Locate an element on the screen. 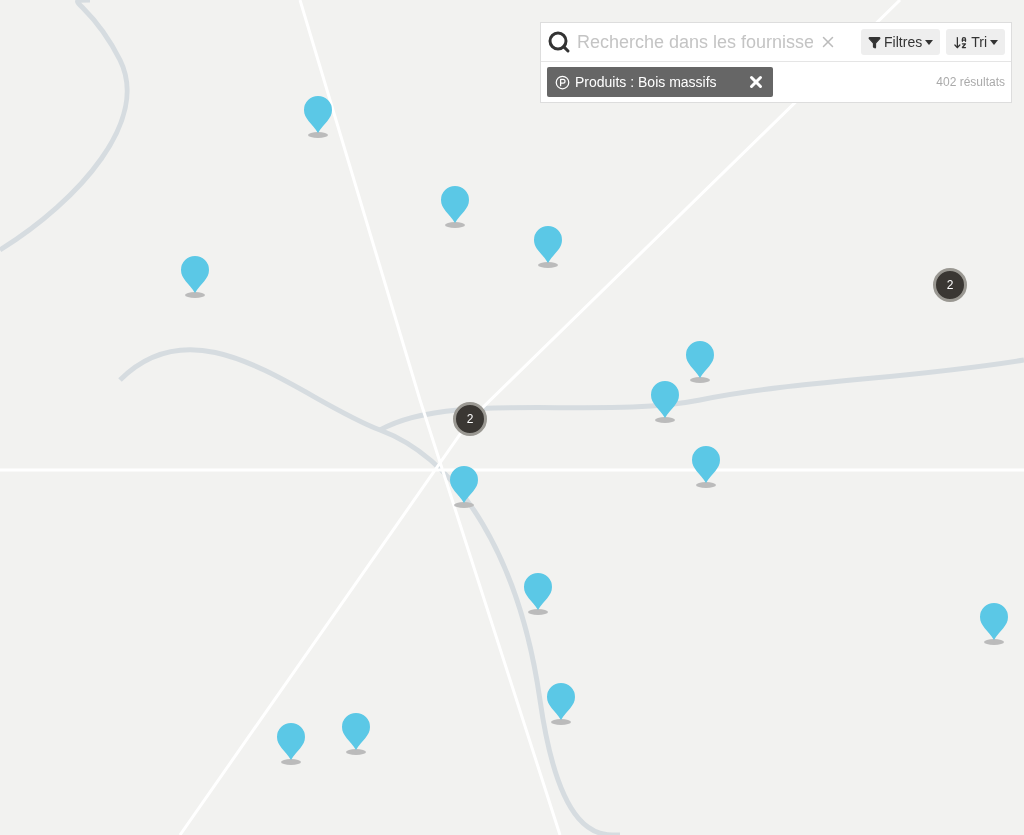 The height and width of the screenshot is (835, 1024). search-icon is located at coordinates (559, 42).